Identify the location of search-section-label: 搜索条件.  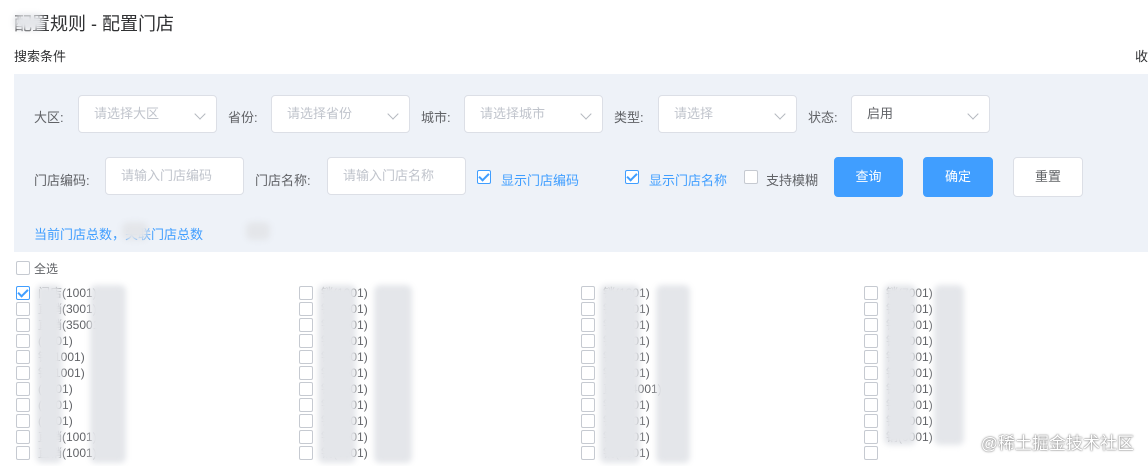
(40, 56).